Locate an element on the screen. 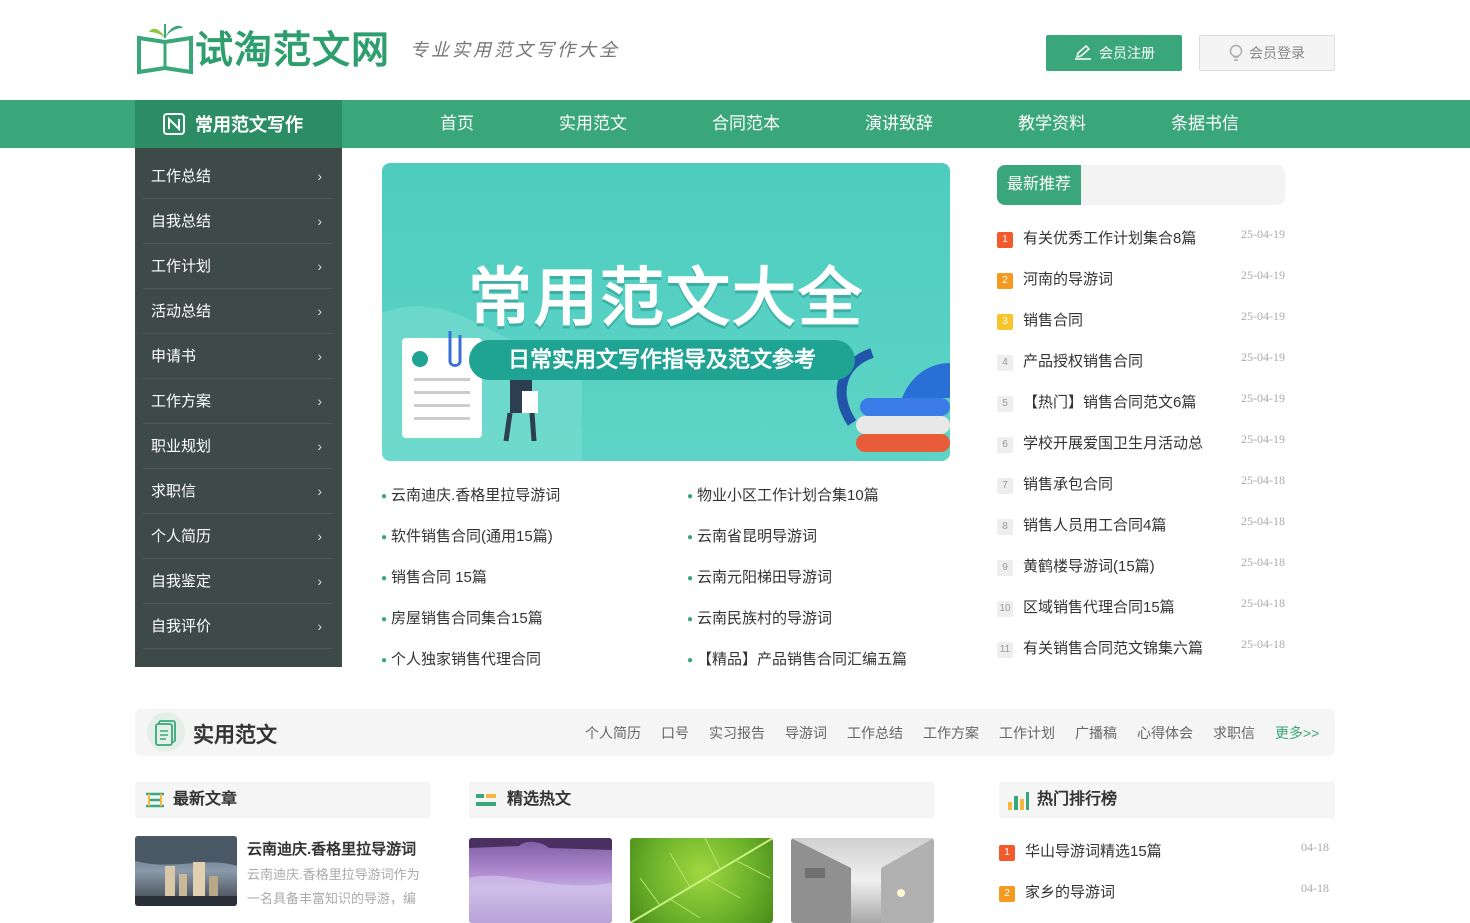 The height and width of the screenshot is (923, 1470). section-link: 导游词 is located at coordinates (806, 733).